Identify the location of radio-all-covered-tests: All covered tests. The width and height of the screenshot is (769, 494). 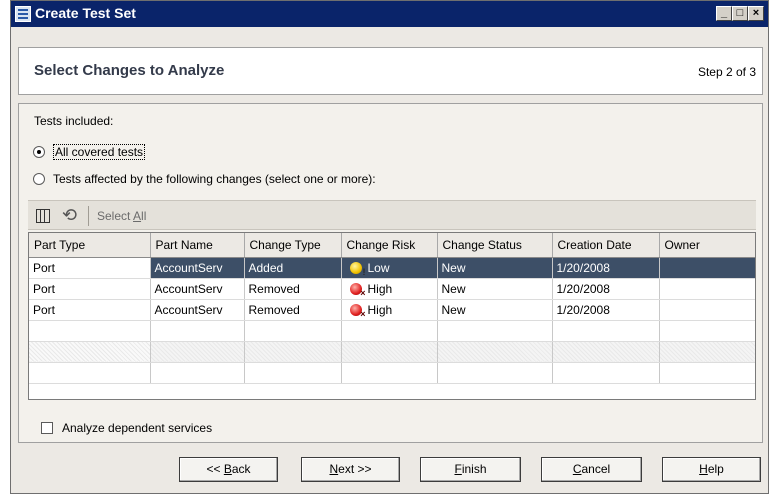
(89, 152).